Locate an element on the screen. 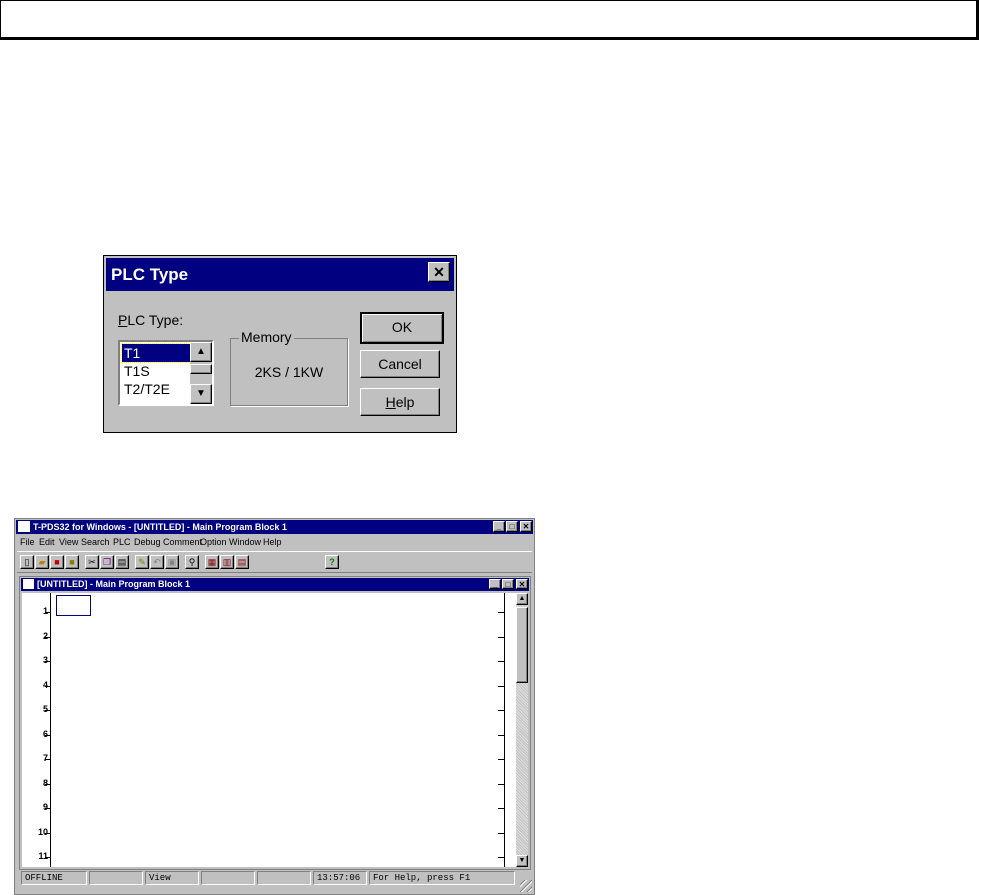 The height and width of the screenshot is (895, 981). rung-number: 7 is located at coordinates (45, 758).